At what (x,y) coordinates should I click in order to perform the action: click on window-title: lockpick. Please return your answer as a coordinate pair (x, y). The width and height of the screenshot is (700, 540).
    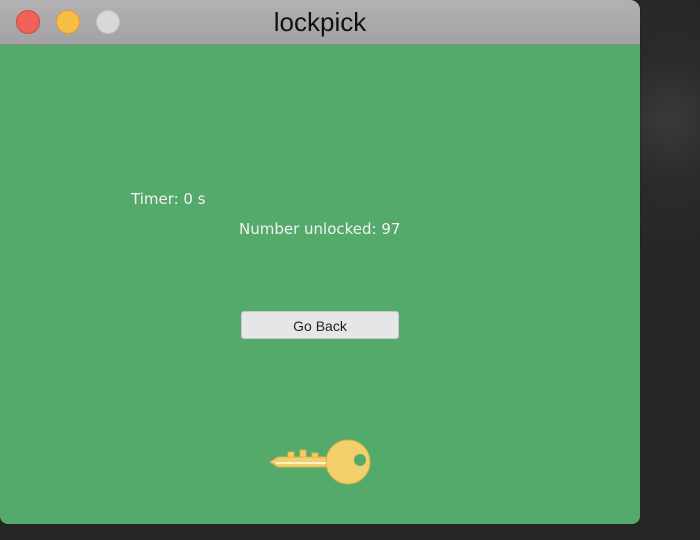
    Looking at the image, I should click on (320, 22).